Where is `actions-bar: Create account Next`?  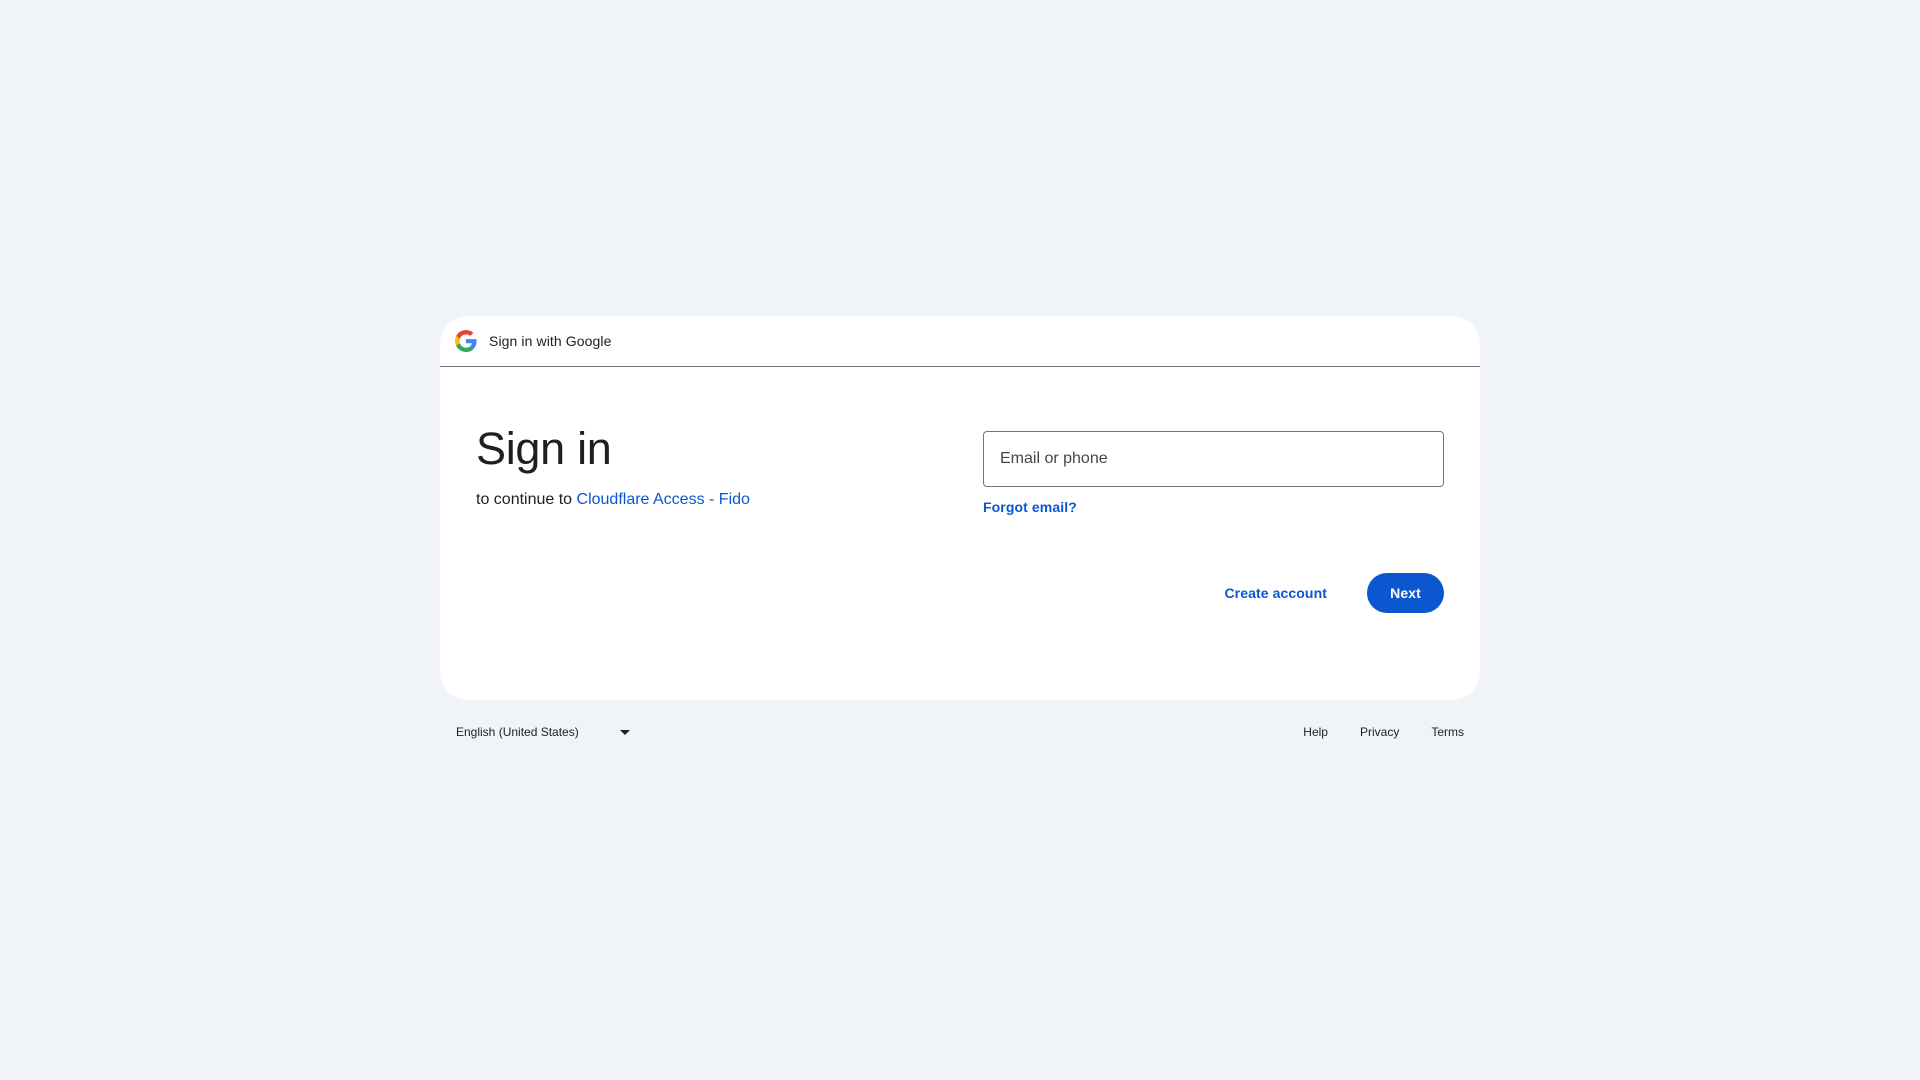 actions-bar: Create account Next is located at coordinates (1322, 593).